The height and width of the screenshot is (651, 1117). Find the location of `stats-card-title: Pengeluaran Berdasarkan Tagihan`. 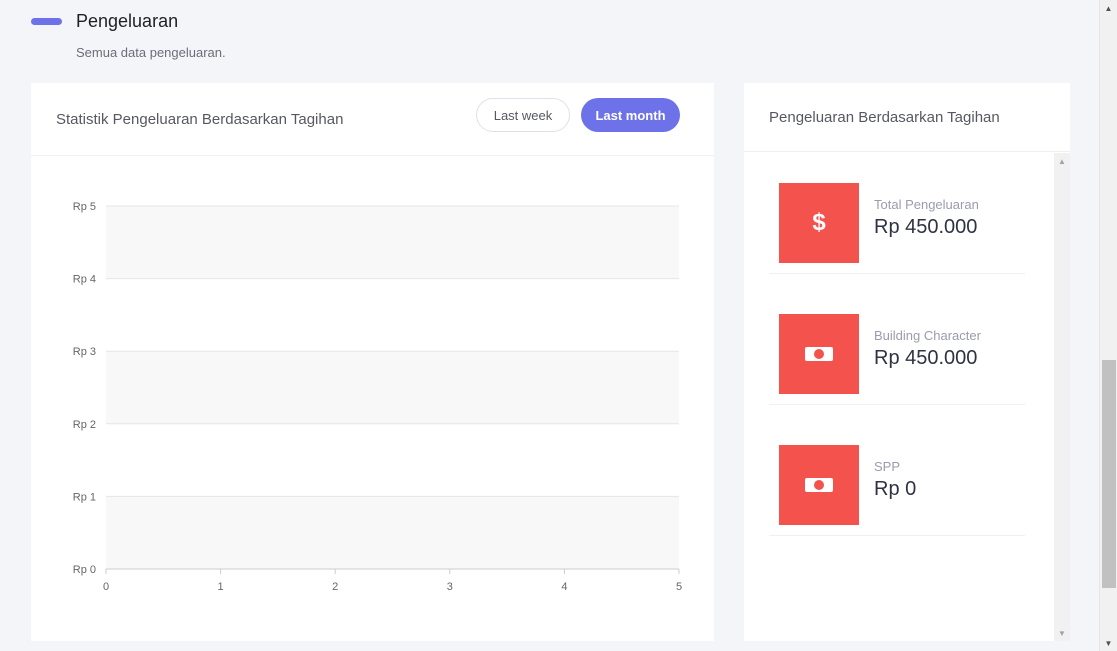

stats-card-title: Pengeluaran Berdasarkan Tagihan is located at coordinates (884, 117).